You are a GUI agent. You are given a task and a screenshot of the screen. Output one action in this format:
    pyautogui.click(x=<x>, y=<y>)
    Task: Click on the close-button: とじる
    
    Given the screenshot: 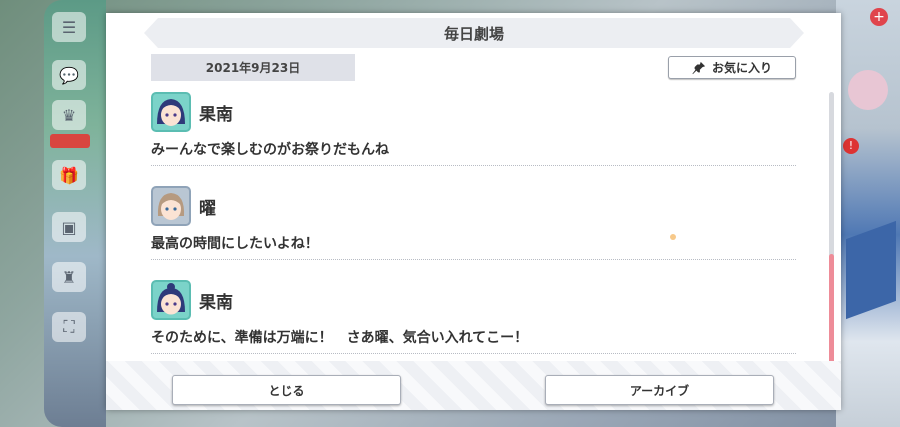 What is the action you would take?
    pyautogui.click(x=286, y=390)
    